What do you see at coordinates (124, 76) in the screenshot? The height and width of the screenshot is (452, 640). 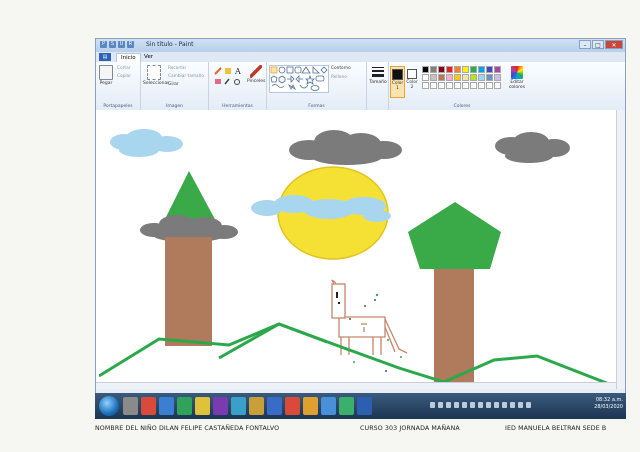 I see `copy-button: Copiar` at bounding box center [124, 76].